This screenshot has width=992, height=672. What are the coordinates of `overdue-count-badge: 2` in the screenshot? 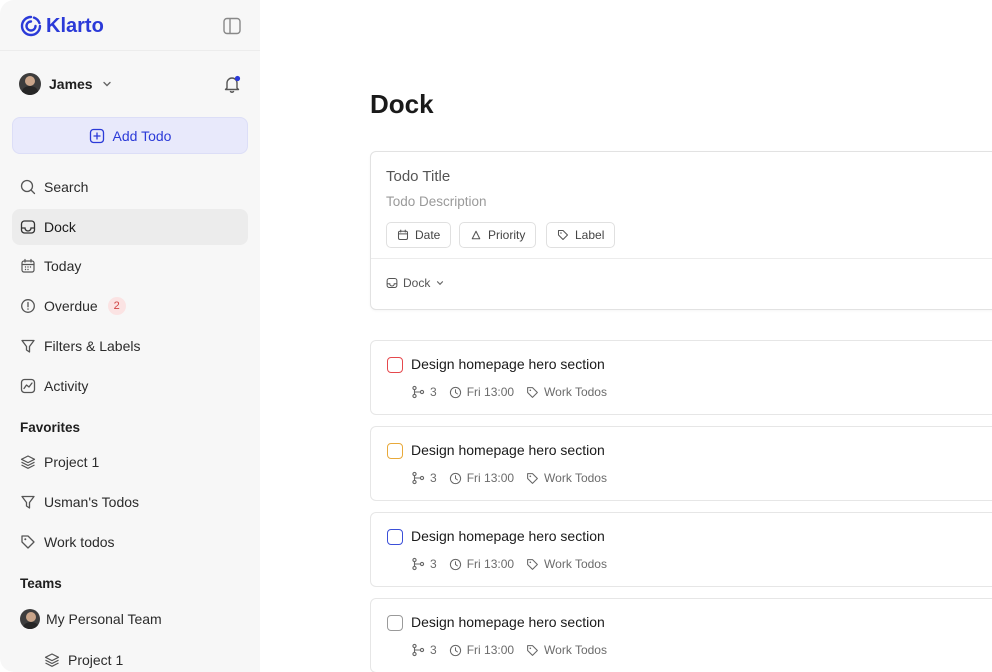 It's located at (116, 306).